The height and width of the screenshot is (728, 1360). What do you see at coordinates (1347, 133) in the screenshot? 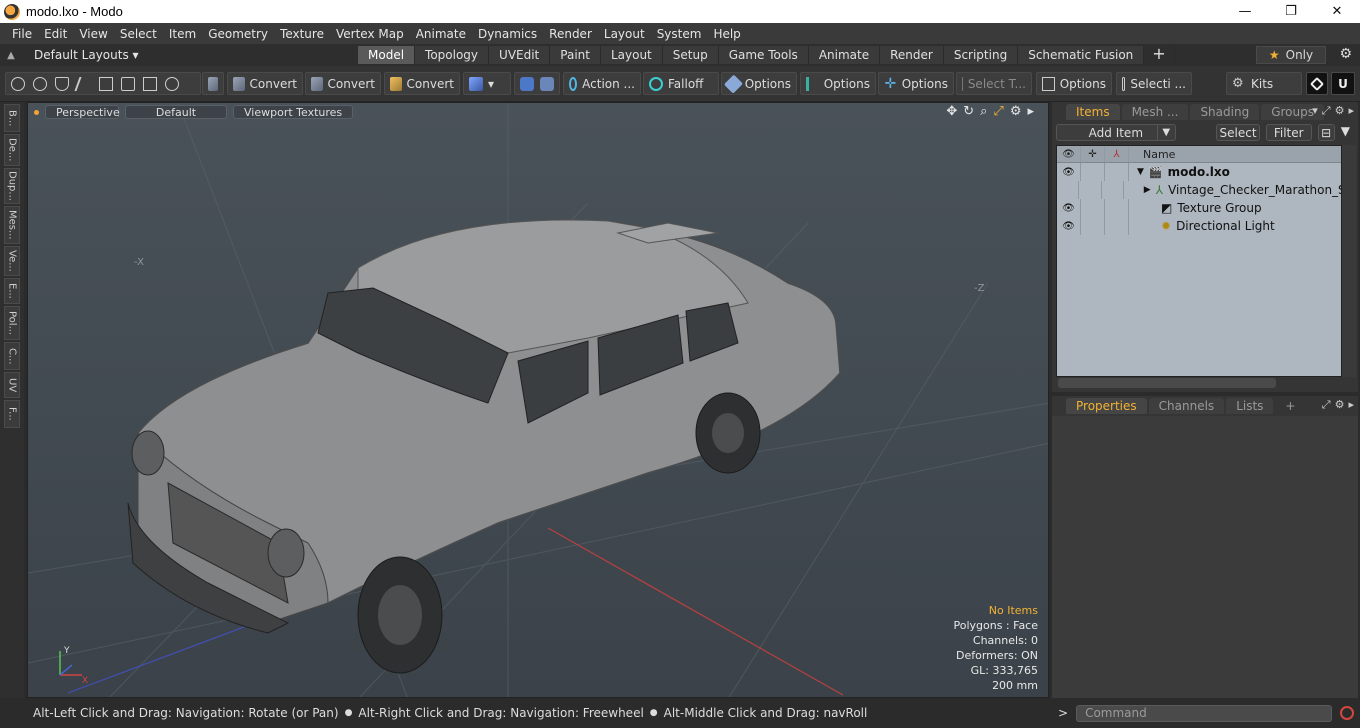
I see `funnel-filter-icon: ▼` at bounding box center [1347, 133].